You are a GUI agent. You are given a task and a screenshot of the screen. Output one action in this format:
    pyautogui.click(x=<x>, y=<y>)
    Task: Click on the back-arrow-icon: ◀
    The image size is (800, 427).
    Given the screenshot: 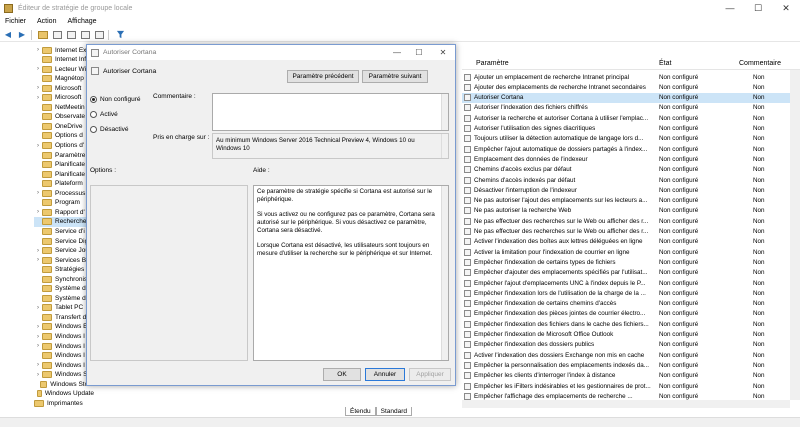 What is the action you would take?
    pyautogui.click(x=8, y=34)
    